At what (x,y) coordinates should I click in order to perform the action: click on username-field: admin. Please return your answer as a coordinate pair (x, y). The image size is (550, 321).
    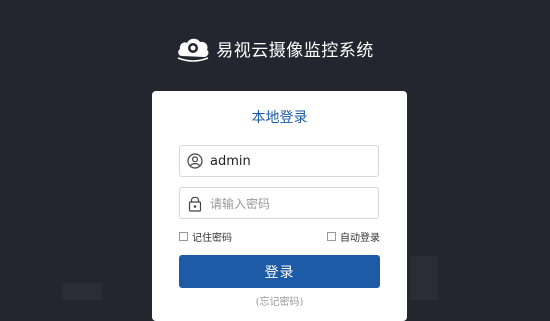
    Looking at the image, I should click on (279, 161).